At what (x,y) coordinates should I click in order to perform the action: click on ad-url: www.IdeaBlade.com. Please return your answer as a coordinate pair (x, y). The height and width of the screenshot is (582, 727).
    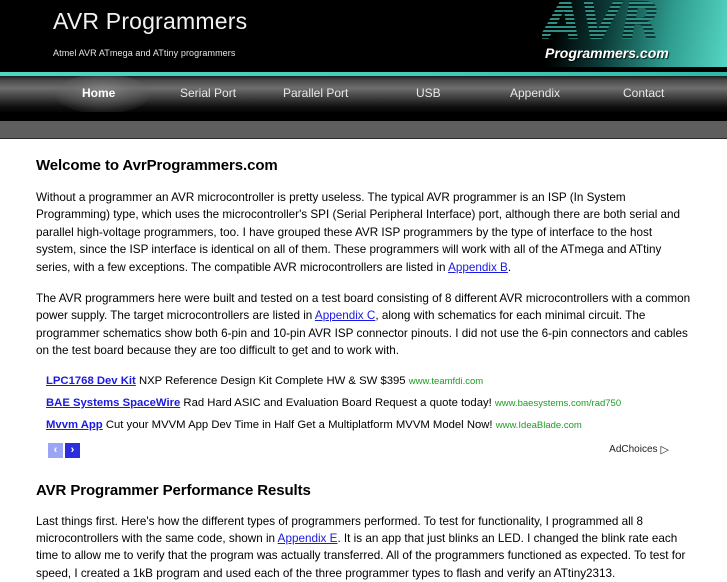
    Looking at the image, I should click on (539, 425).